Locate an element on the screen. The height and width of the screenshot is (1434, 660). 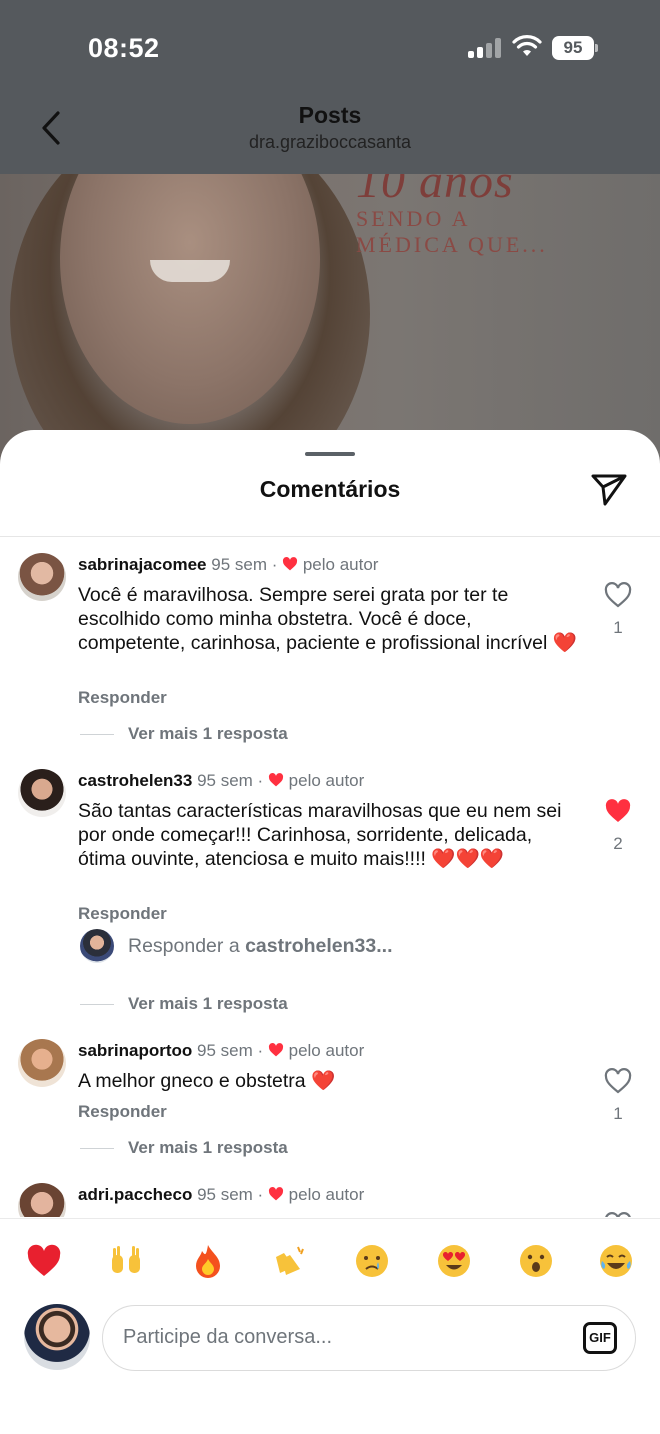
post-overlay-line-1: SENDO A is located at coordinates (413, 218).